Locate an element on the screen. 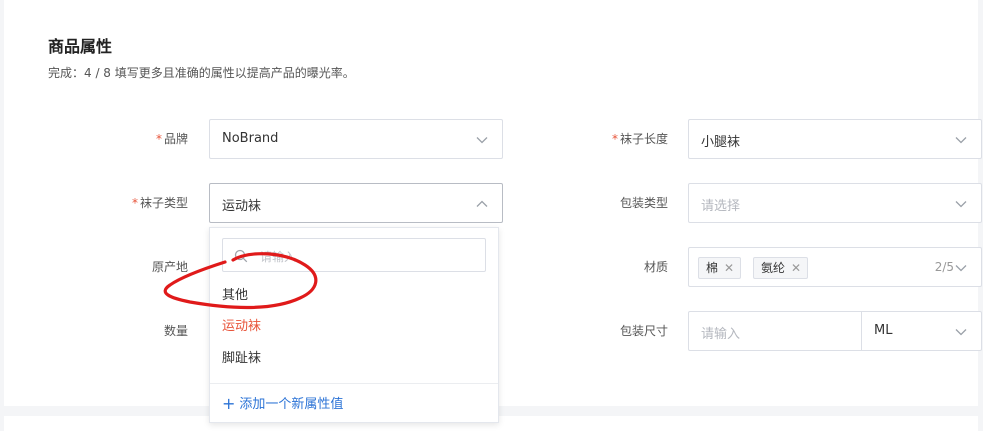 The width and height of the screenshot is (983, 431). quantity-label: 数量 is located at coordinates (138, 331).